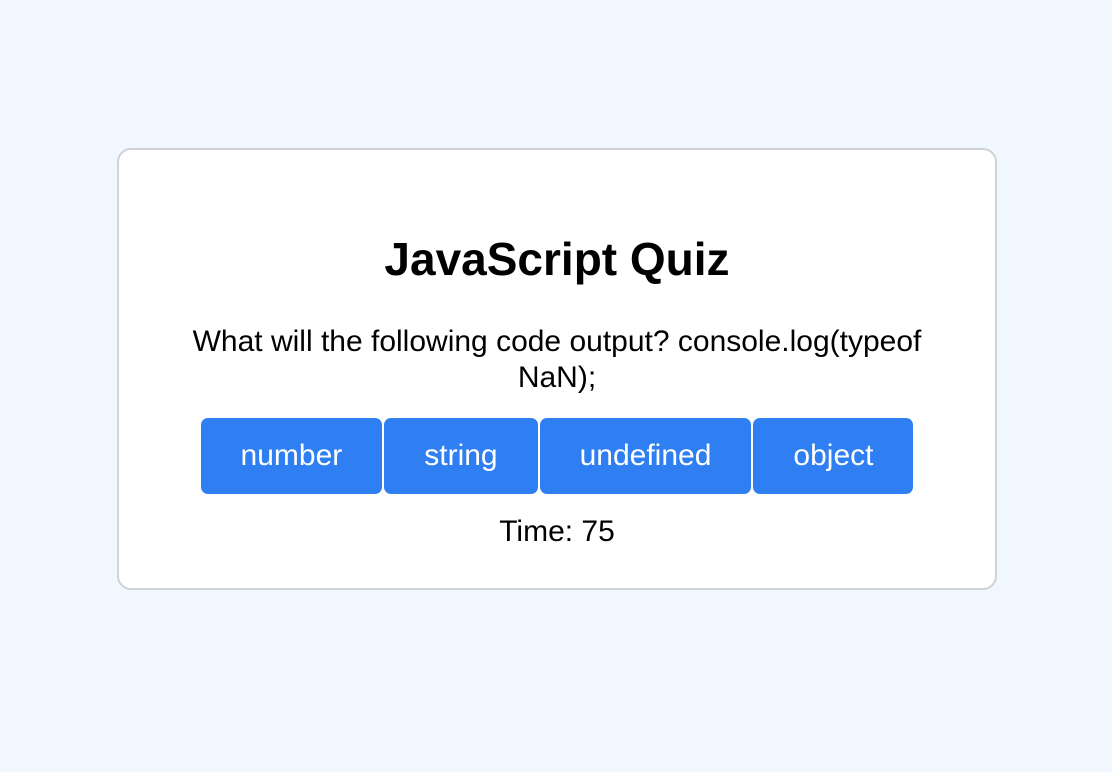 This screenshot has height=772, width=1112. Describe the element at coordinates (291, 456) in the screenshot. I see `answer-button-number: number` at that location.